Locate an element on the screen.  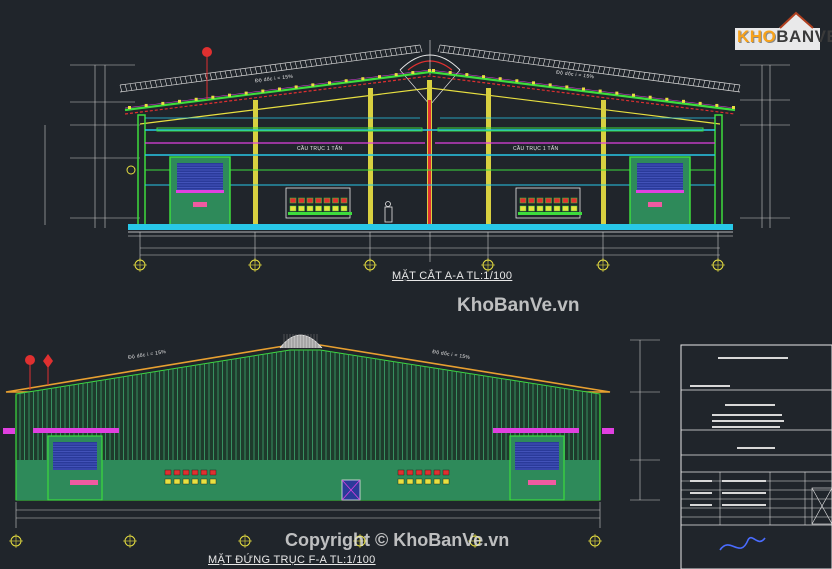
section-bottom-dimensions is located at coordinates (429, 247).